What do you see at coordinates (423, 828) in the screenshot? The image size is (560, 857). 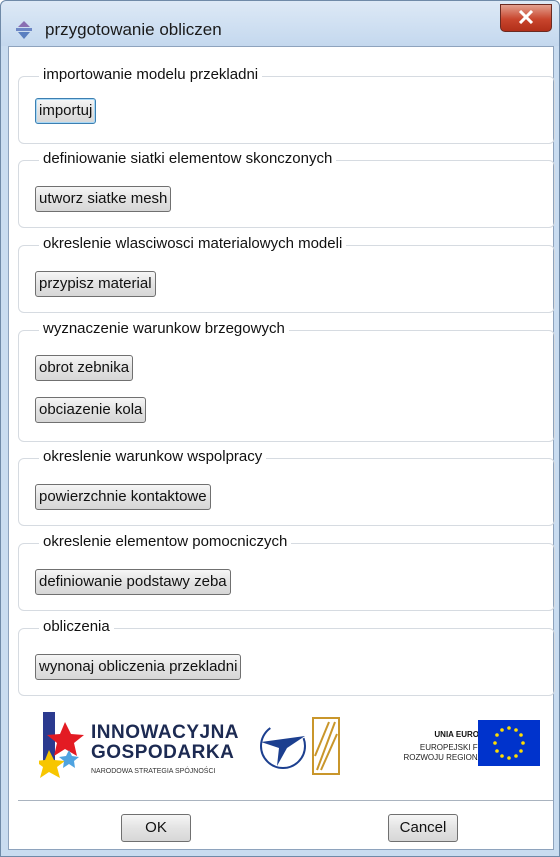 I see `cancel-button: Cancel` at bounding box center [423, 828].